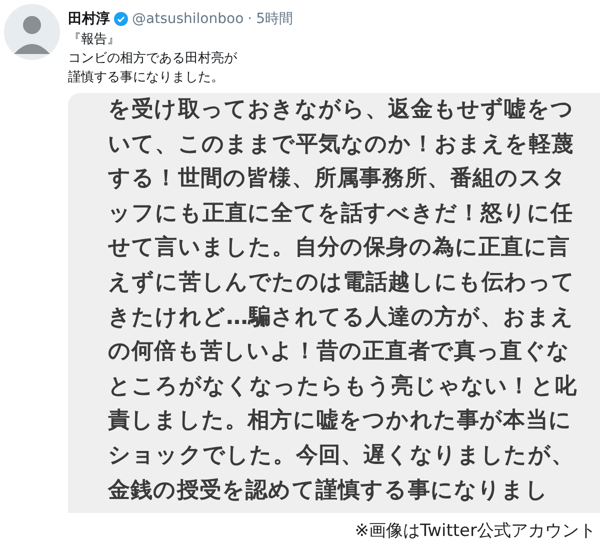 The width and height of the screenshot is (600, 552). What do you see at coordinates (341, 110) in the screenshot?
I see `image-text-line: を受け取っておきながら、返金もせず嘘をつ` at bounding box center [341, 110].